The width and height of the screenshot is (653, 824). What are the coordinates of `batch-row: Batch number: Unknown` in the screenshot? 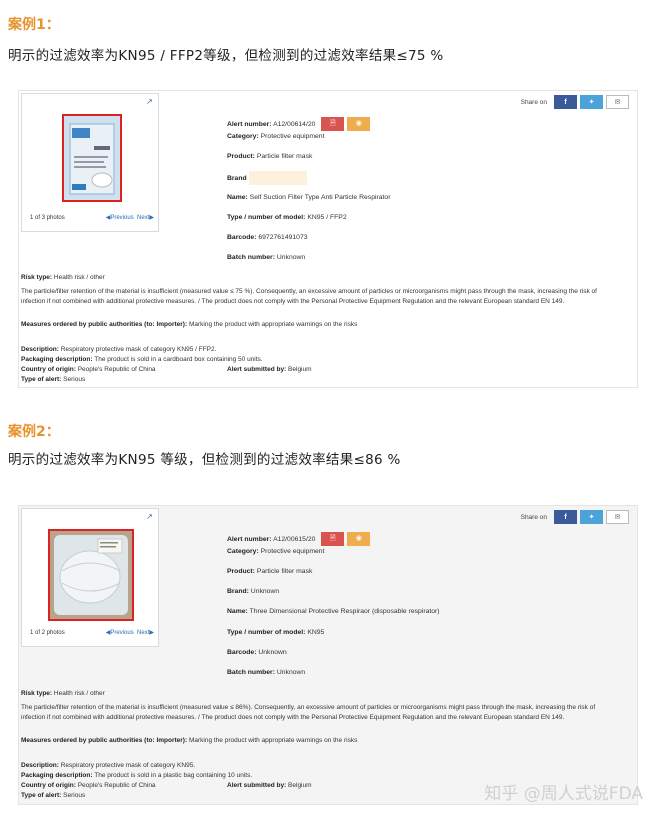 It's located at (266, 257).